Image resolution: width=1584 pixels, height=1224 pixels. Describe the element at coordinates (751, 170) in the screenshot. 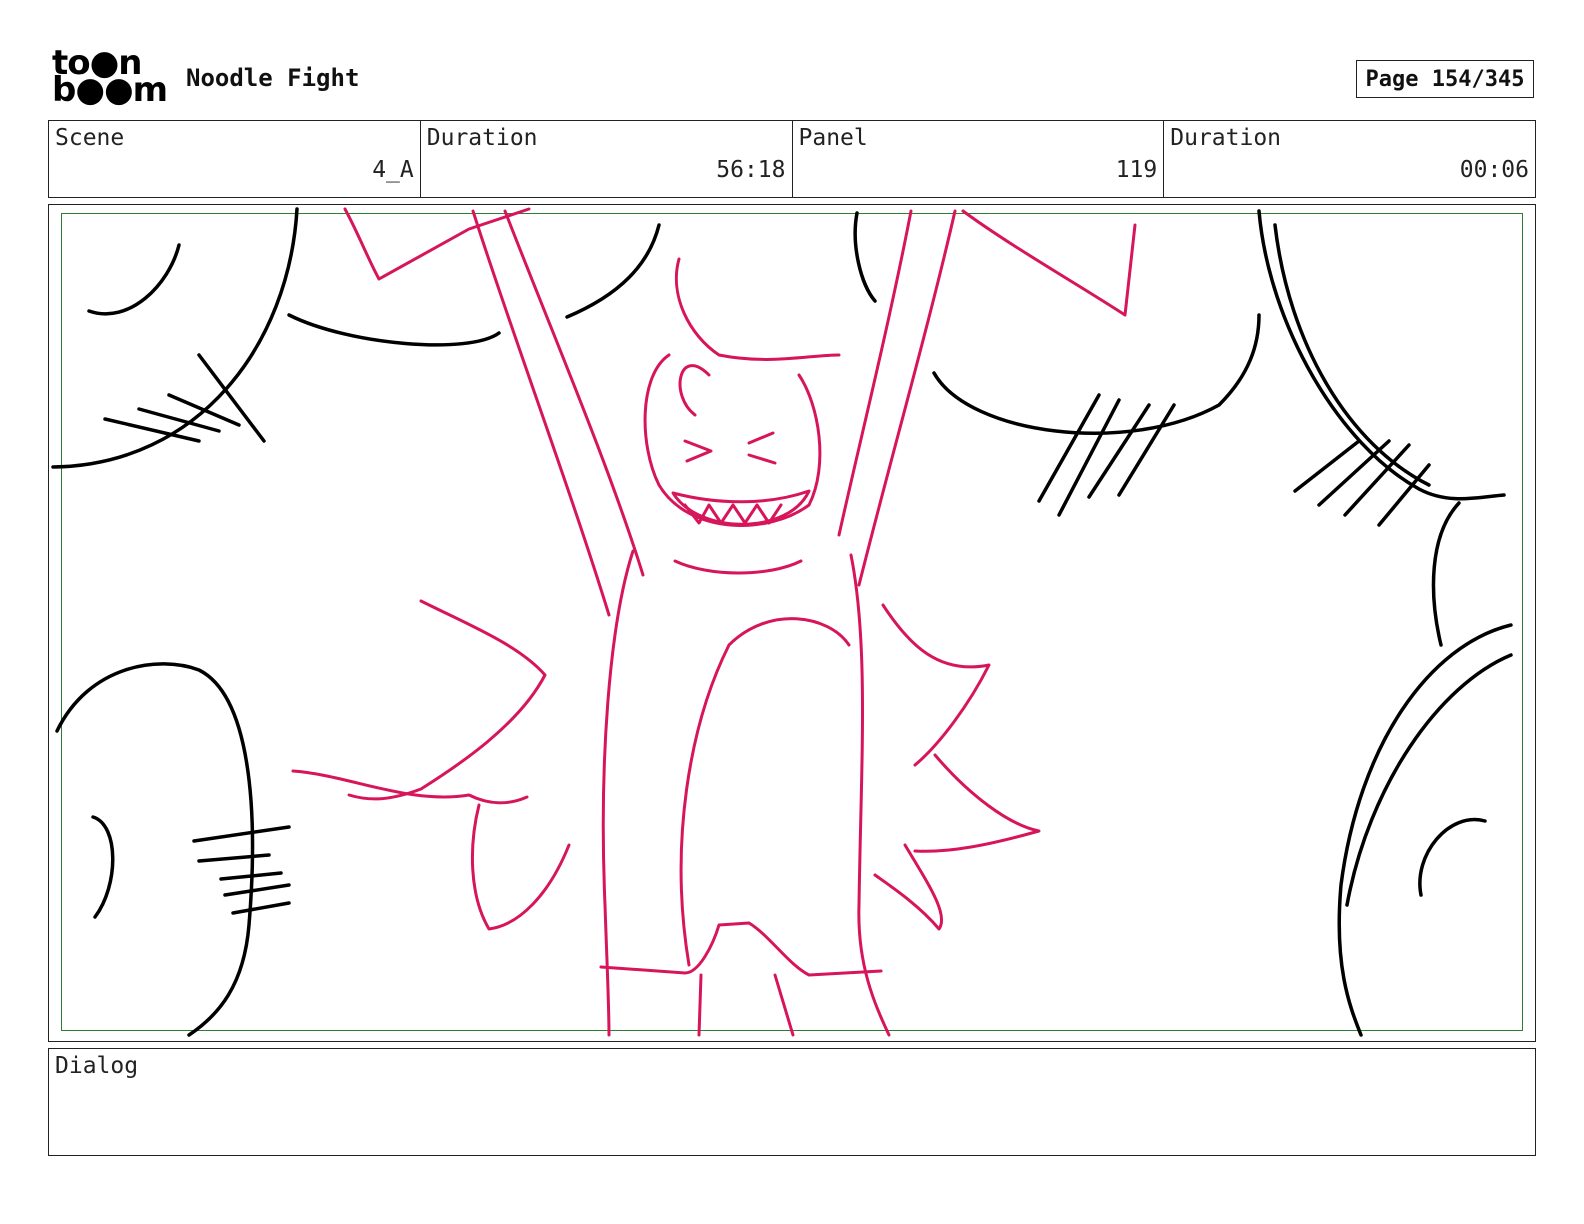

I see `scene-duration-value: 56:18` at that location.